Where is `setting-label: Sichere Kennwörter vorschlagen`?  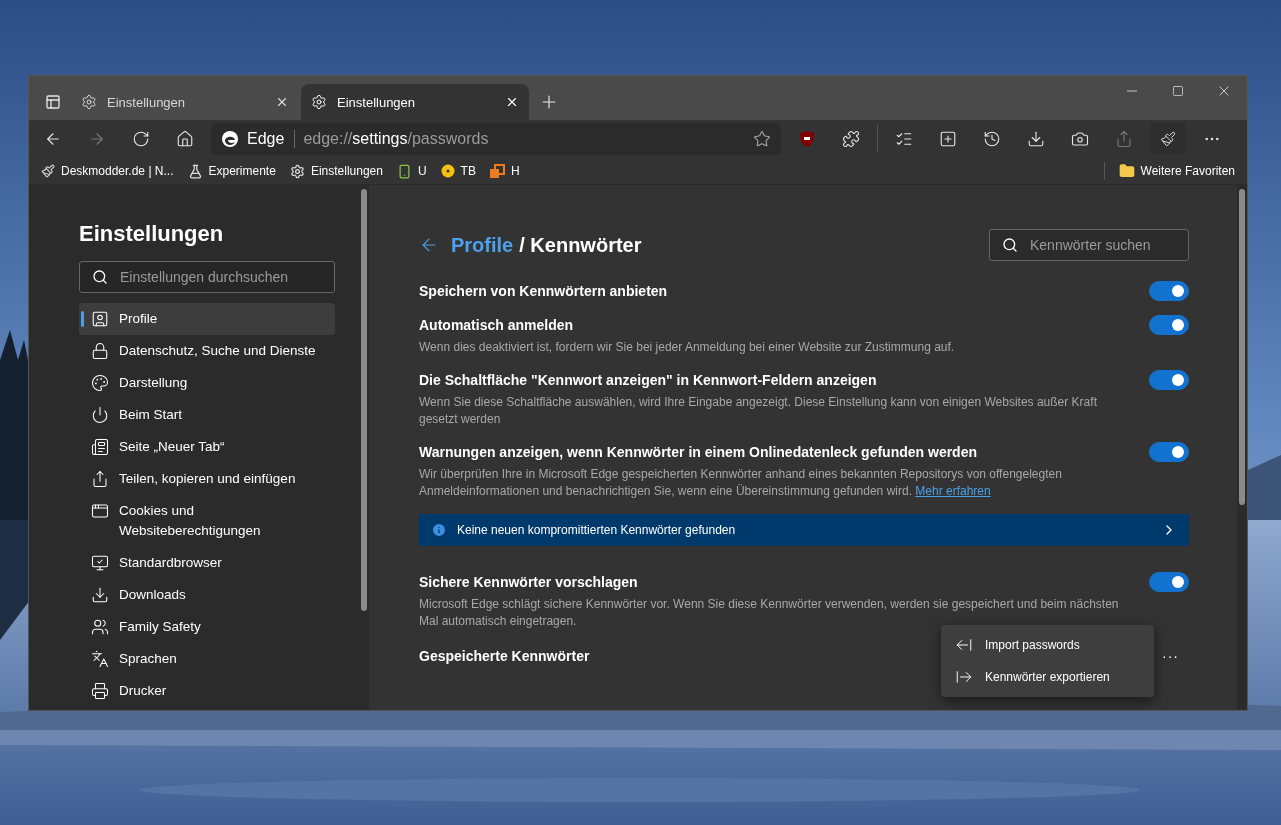 setting-label: Sichere Kennwörter vorschlagen is located at coordinates (529, 582).